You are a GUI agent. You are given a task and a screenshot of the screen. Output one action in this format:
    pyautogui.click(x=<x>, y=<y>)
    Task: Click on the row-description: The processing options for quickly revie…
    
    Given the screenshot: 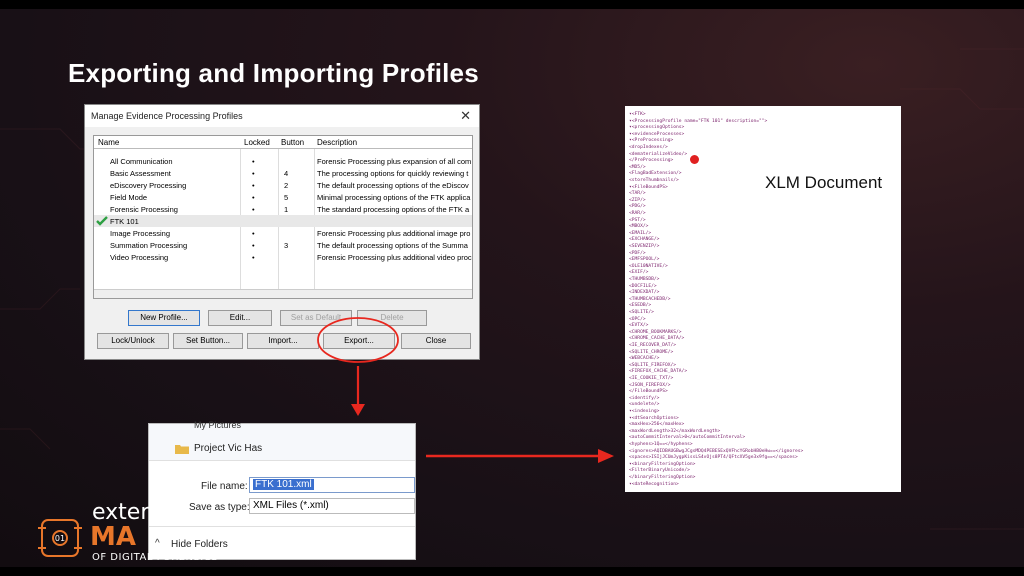 What is the action you would take?
    pyautogui.click(x=393, y=173)
    